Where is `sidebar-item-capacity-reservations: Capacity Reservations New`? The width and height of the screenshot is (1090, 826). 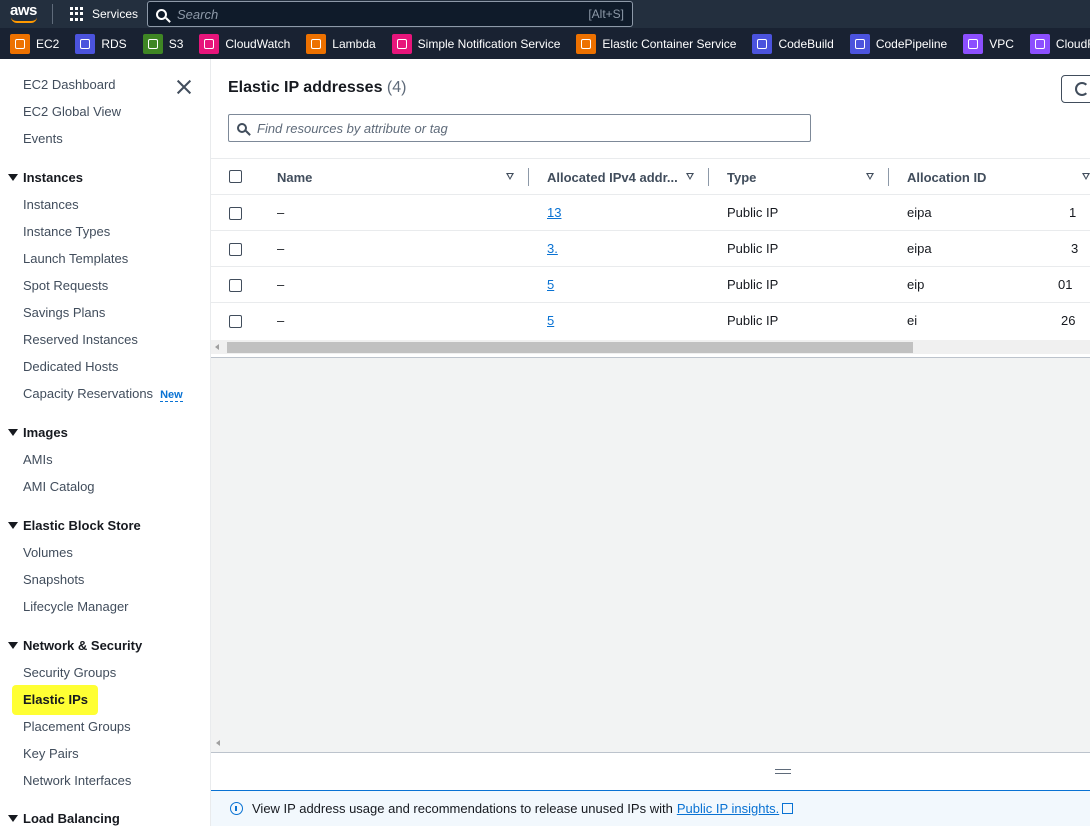 sidebar-item-capacity-reservations: Capacity Reservations New is located at coordinates (103, 394).